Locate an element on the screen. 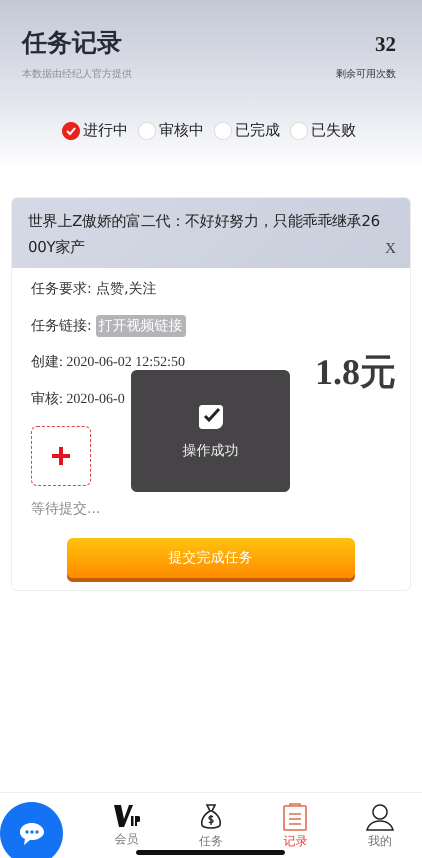 Image resolution: width=422 pixels, height=858 pixels. nav-tab: 记录 is located at coordinates (295, 825).